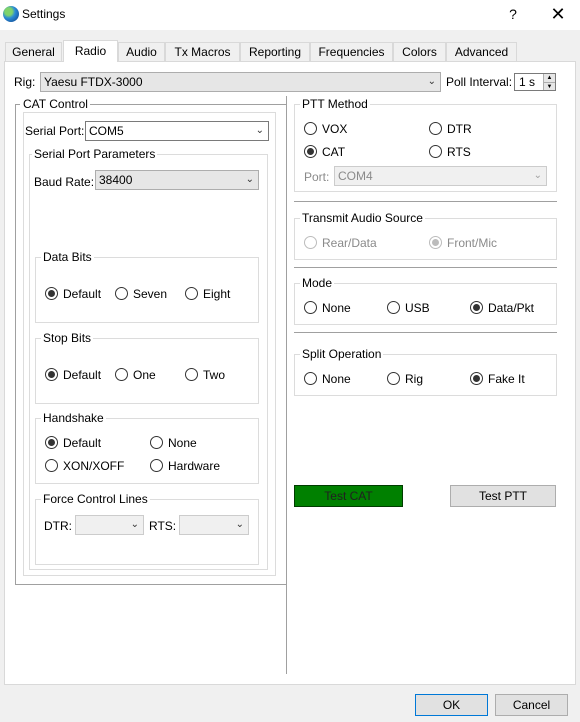 This screenshot has width=580, height=722. Describe the element at coordinates (51, 442) in the screenshot. I see `handshake-default-radio` at that location.